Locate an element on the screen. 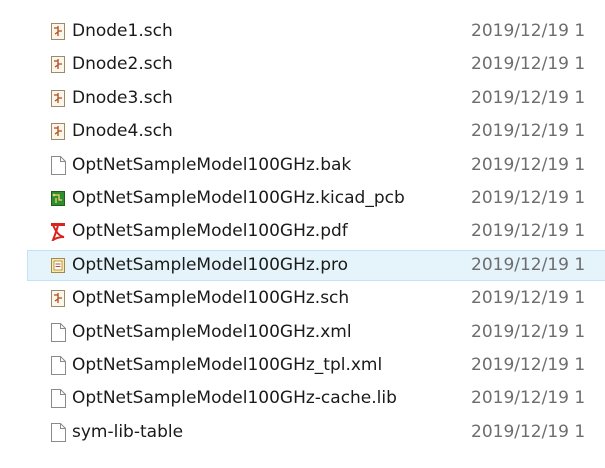 The width and height of the screenshot is (605, 468). file-name: Dnode3.sch is located at coordinates (122, 97).